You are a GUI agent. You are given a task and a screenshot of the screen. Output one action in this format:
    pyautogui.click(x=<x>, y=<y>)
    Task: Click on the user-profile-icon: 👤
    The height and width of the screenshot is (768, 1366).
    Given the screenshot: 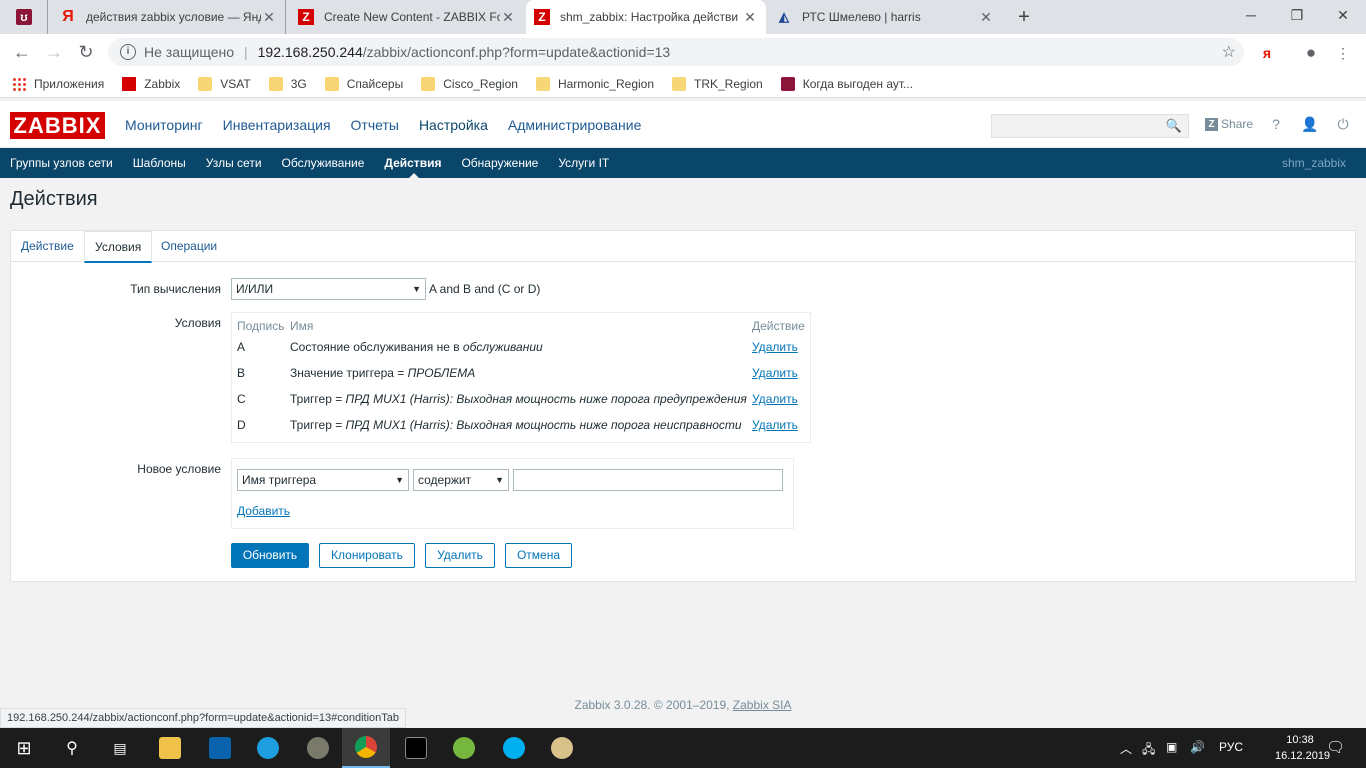 What is the action you would take?
    pyautogui.click(x=1309, y=124)
    